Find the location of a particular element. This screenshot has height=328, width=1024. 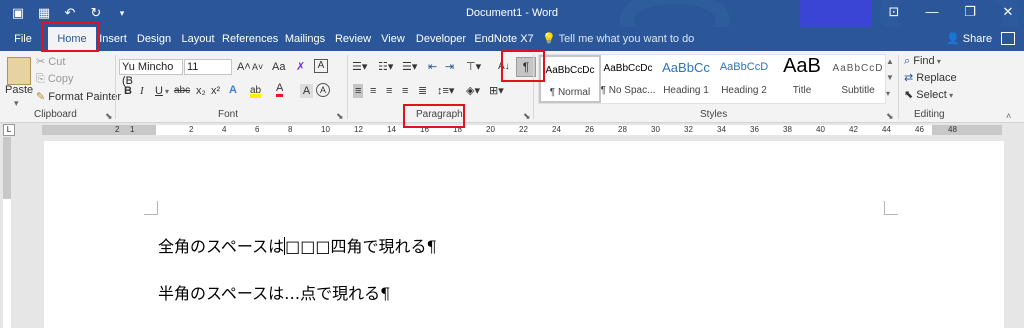

tab-view: View is located at coordinates (393, 39).